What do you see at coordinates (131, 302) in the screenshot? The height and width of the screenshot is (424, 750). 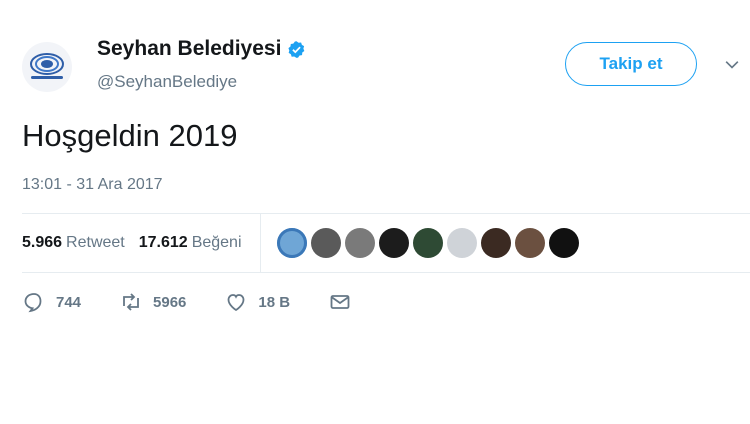 I see `retweet-icon` at bounding box center [131, 302].